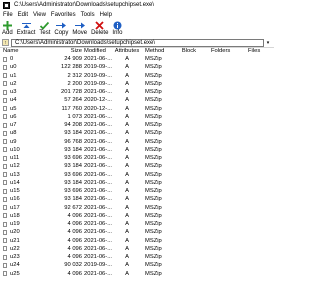 This screenshot has width=320, height=300. What do you see at coordinates (137, 100) in the screenshot?
I see `table-row: u4 57 264 2020-12-... A MSZip` at bounding box center [137, 100].